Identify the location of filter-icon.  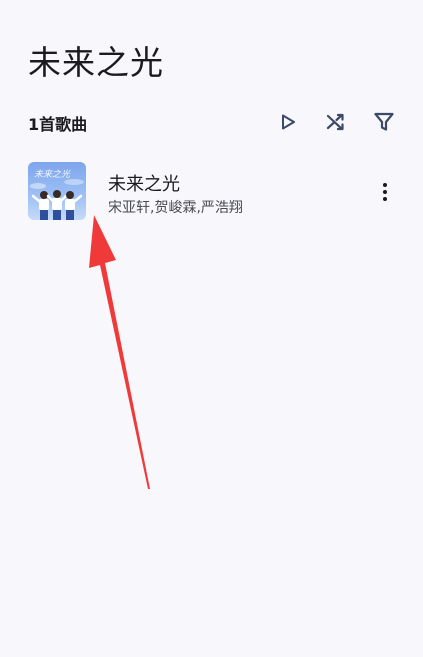
(384, 121).